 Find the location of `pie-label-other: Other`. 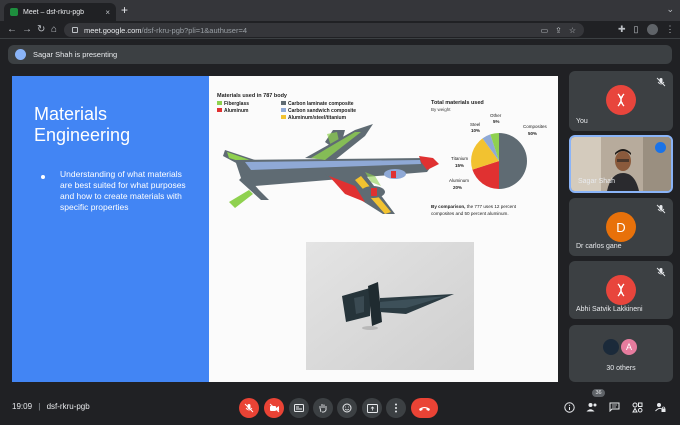

pie-label-other: Other is located at coordinates (496, 115).